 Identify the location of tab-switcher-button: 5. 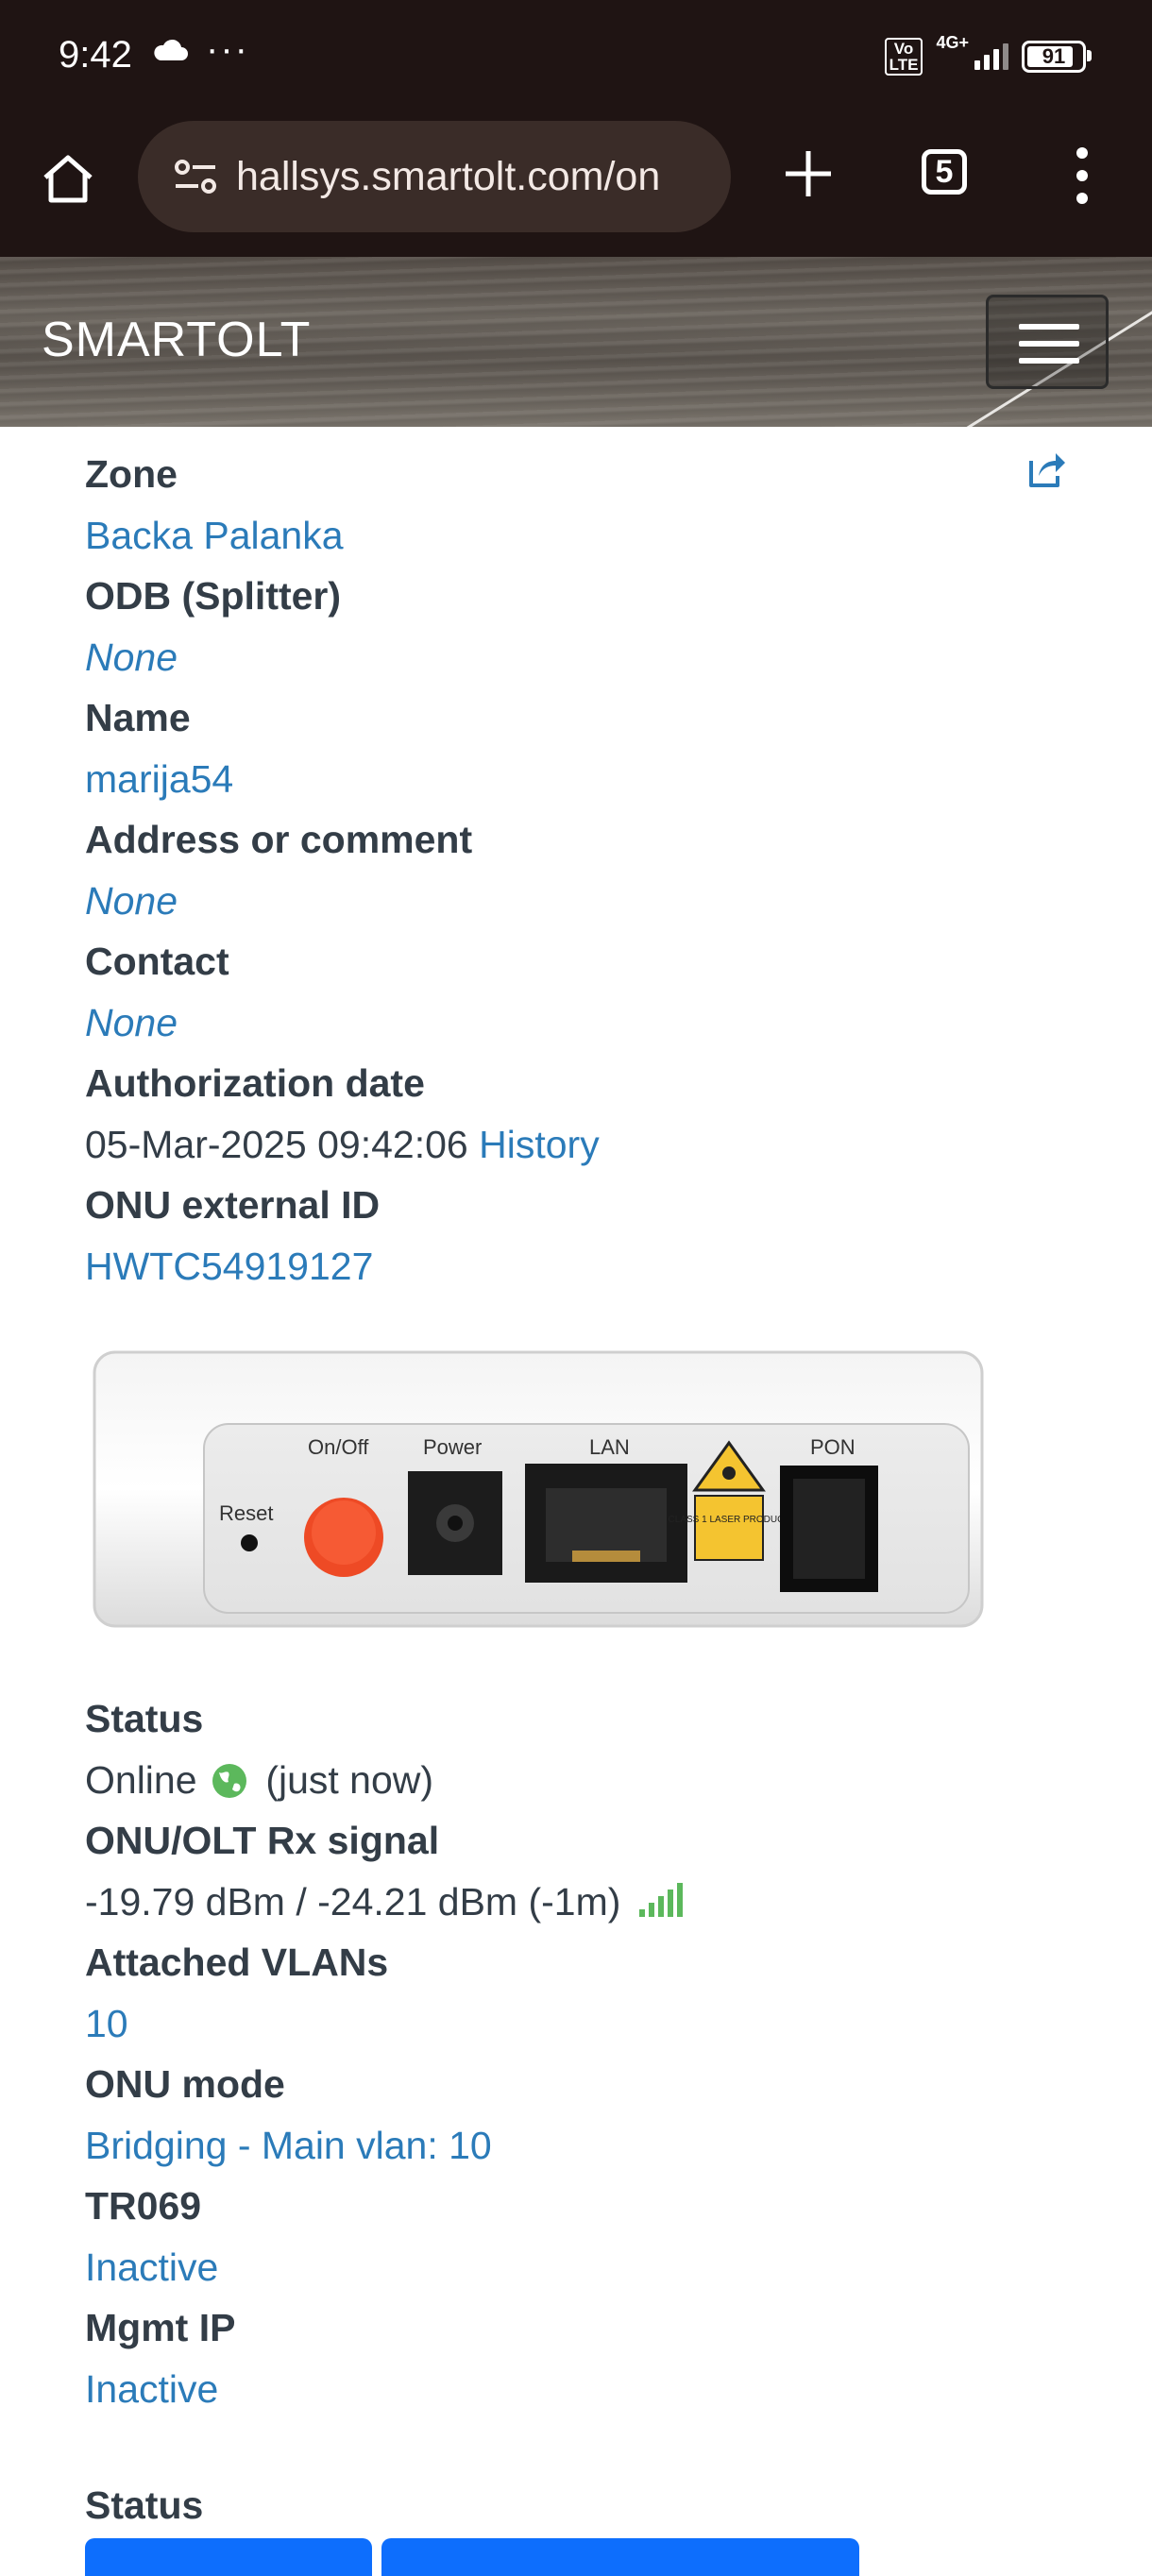
(944, 172).